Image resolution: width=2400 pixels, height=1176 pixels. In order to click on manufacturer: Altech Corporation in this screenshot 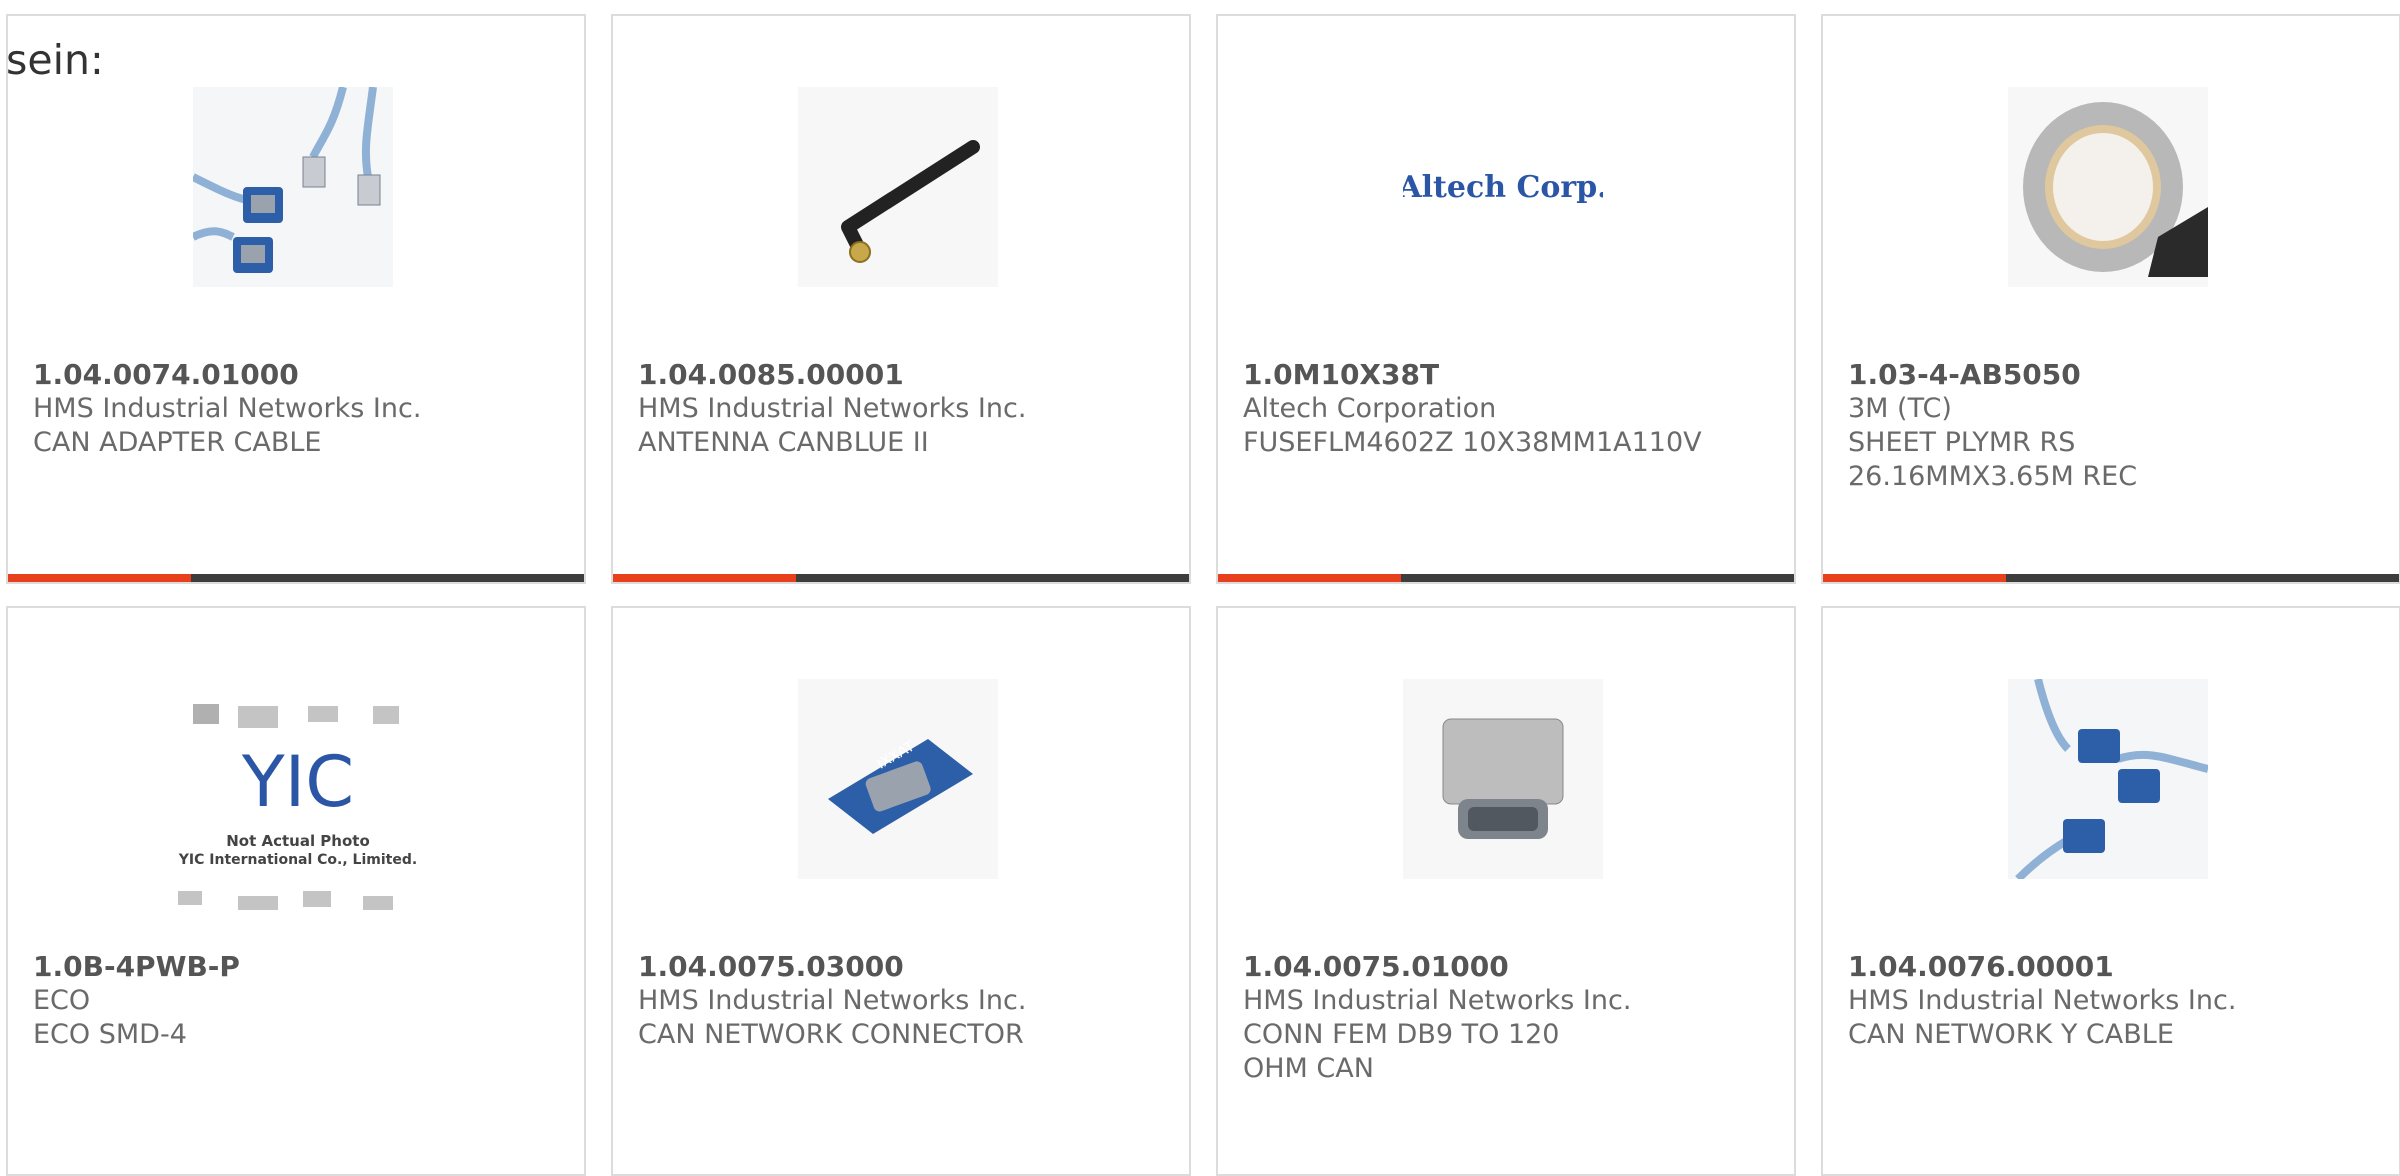, I will do `click(1370, 408)`.